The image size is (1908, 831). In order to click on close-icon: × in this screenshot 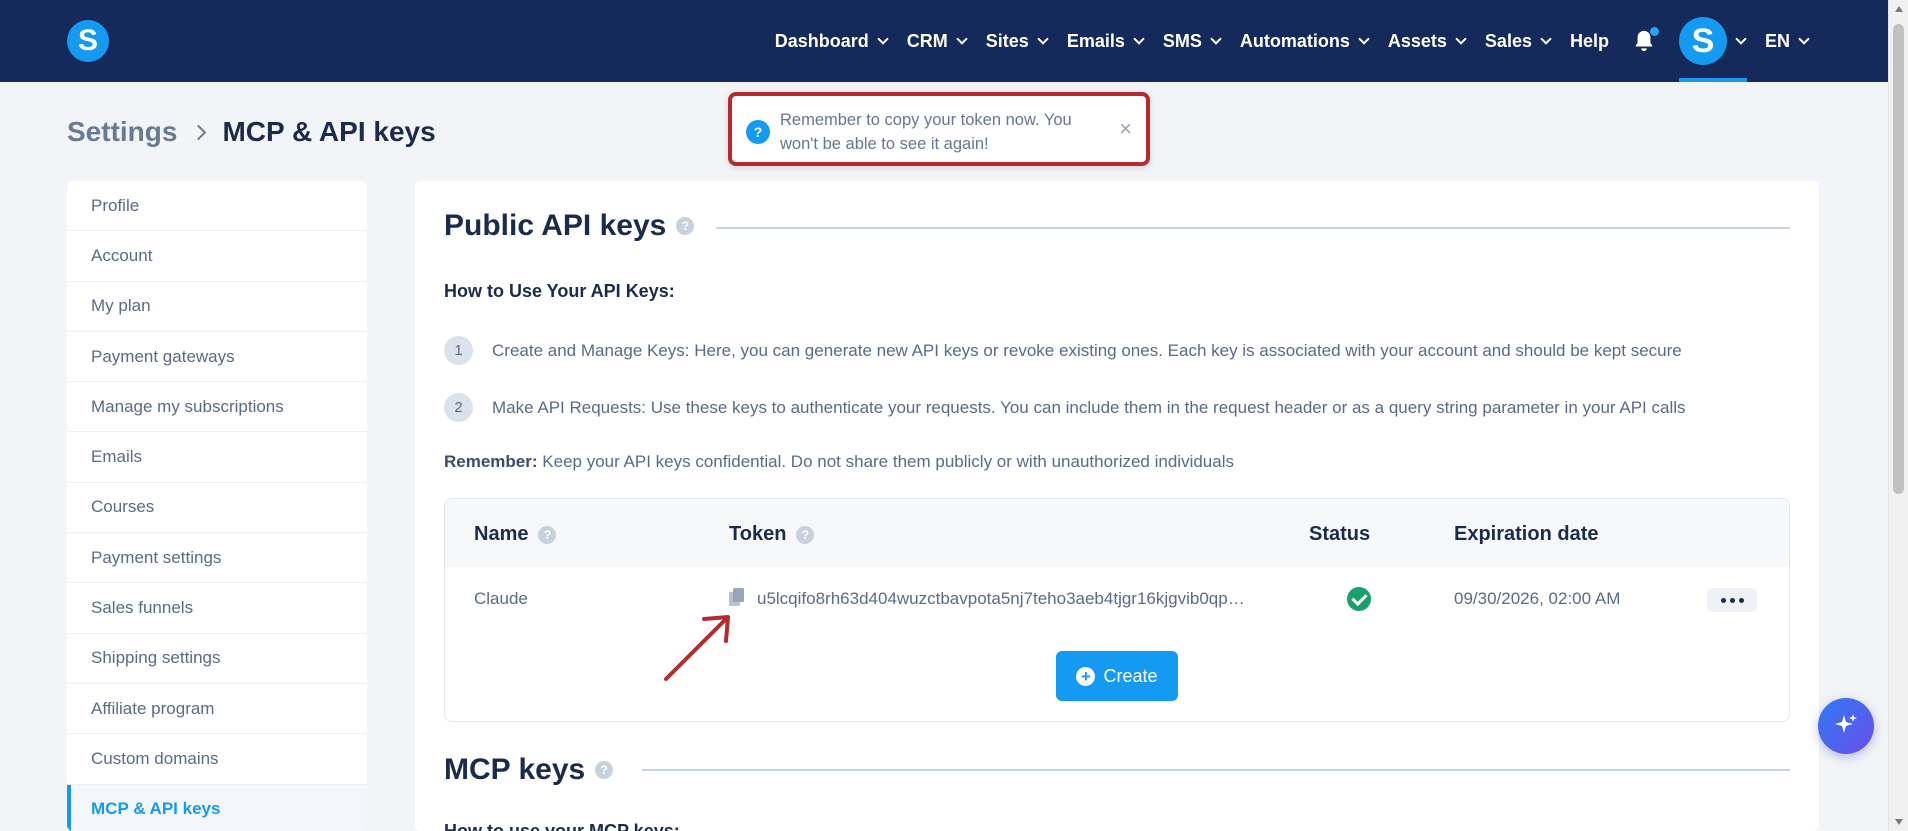, I will do `click(1125, 129)`.